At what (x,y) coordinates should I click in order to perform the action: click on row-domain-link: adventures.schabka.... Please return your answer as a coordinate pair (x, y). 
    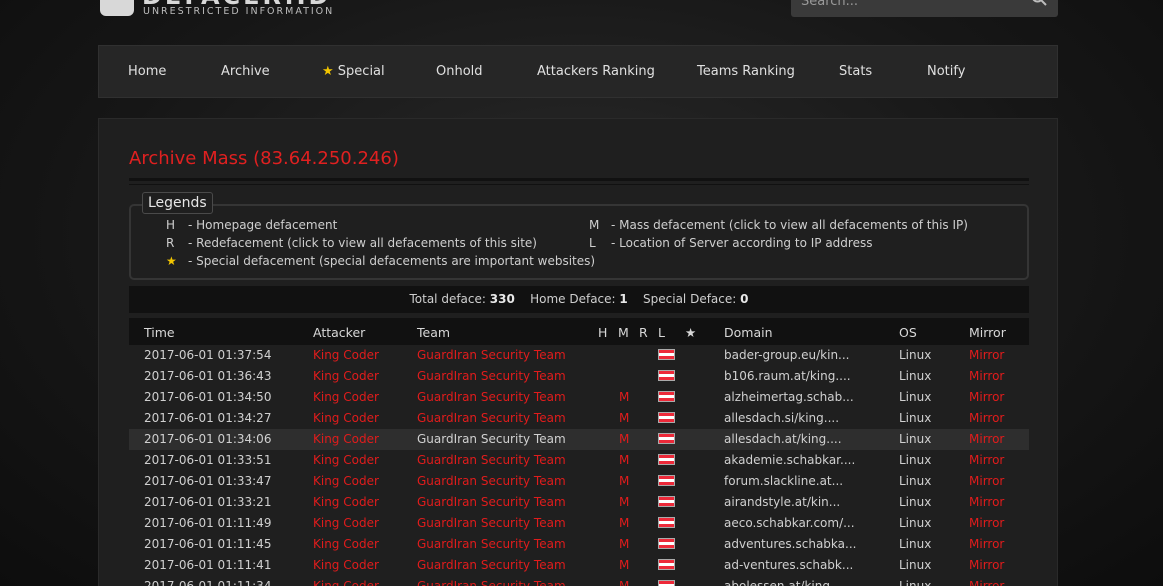
    Looking at the image, I should click on (790, 544).